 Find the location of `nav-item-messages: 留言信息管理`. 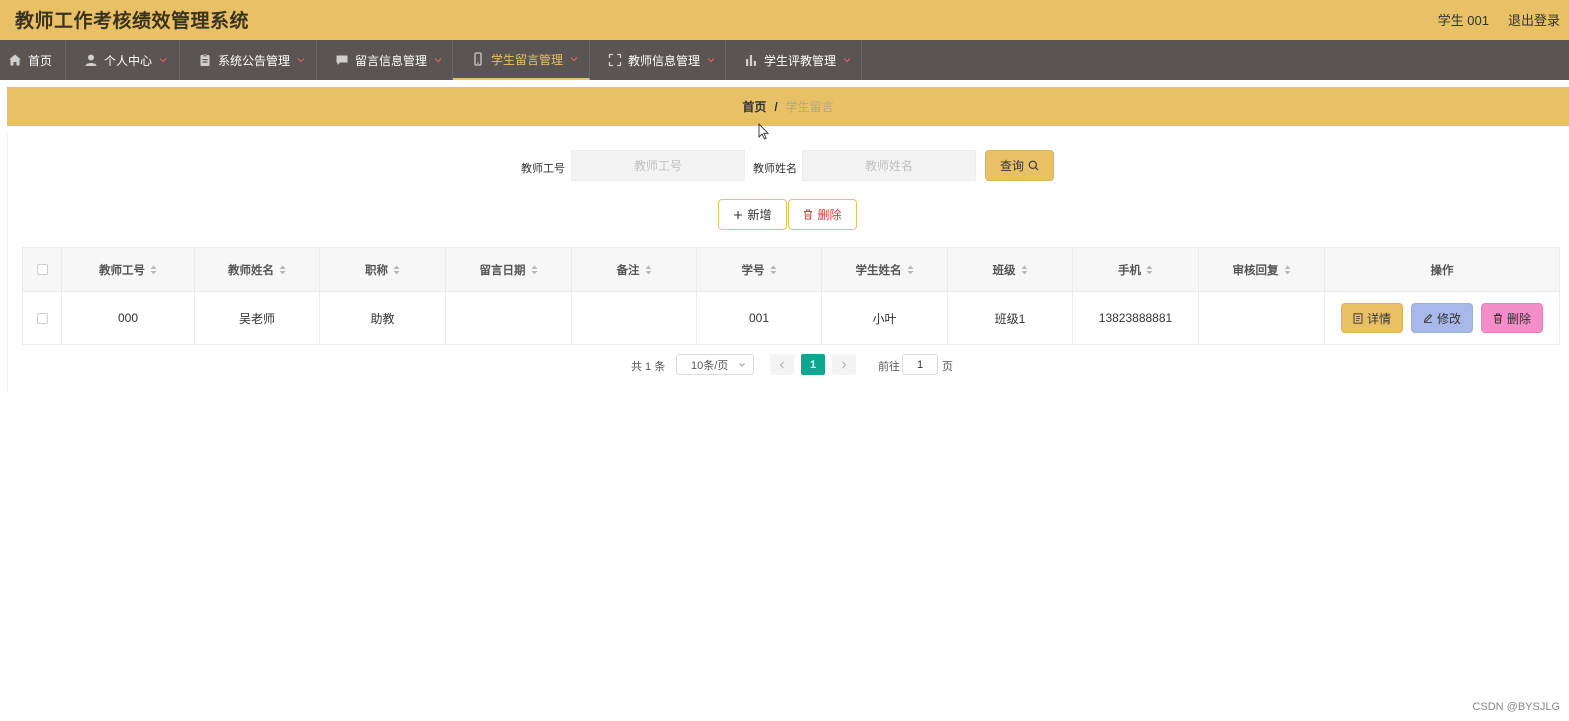

nav-item-messages: 留言信息管理 is located at coordinates (385, 60).